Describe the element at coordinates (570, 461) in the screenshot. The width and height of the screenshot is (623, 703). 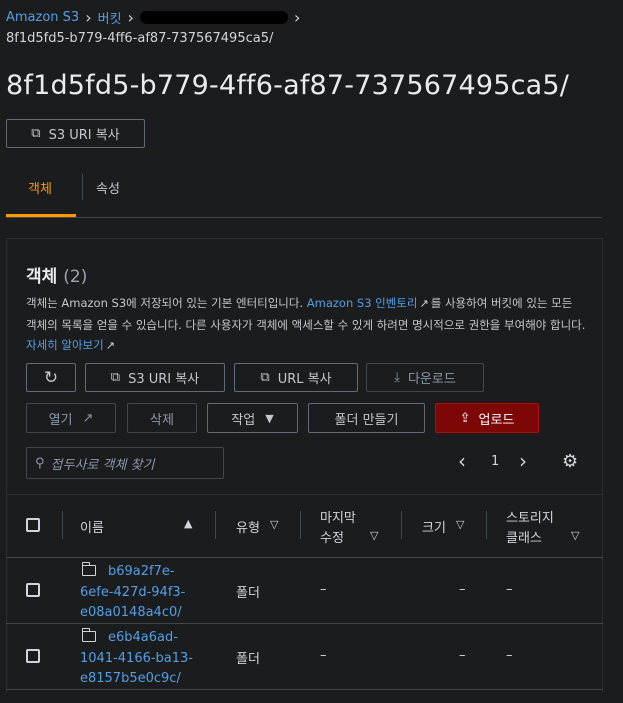
I see `settings-gear-icon: ⚙` at that location.